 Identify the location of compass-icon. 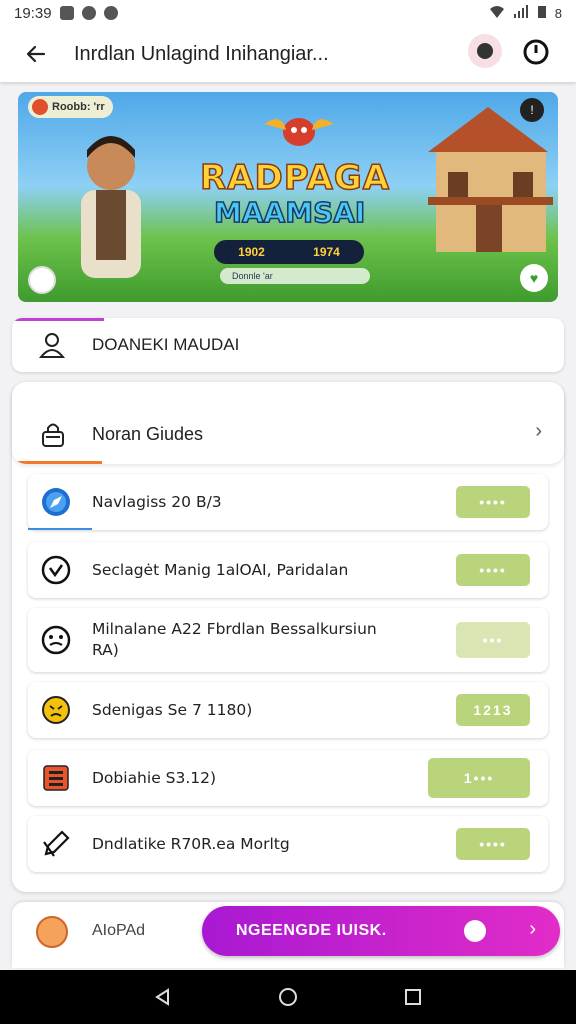
(56, 502).